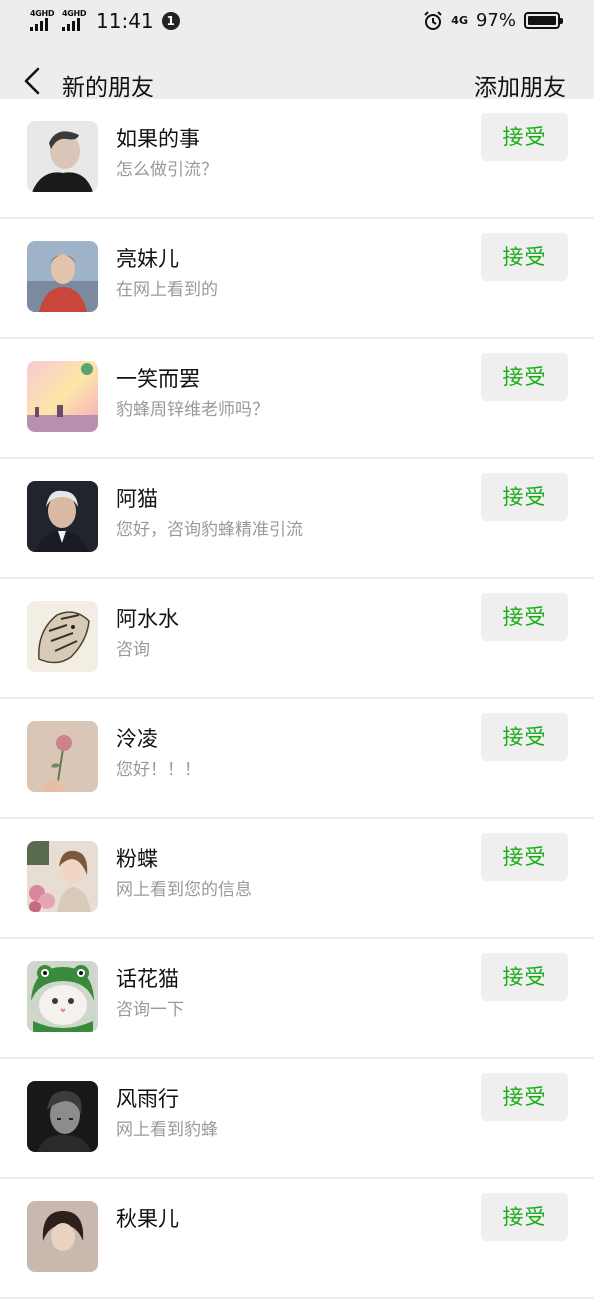 This screenshot has width=594, height=1299. Describe the element at coordinates (297, 399) in the screenshot. I see `list-item: 一笑而罢 豹蜂周锌维老师吗？ 接受` at that location.